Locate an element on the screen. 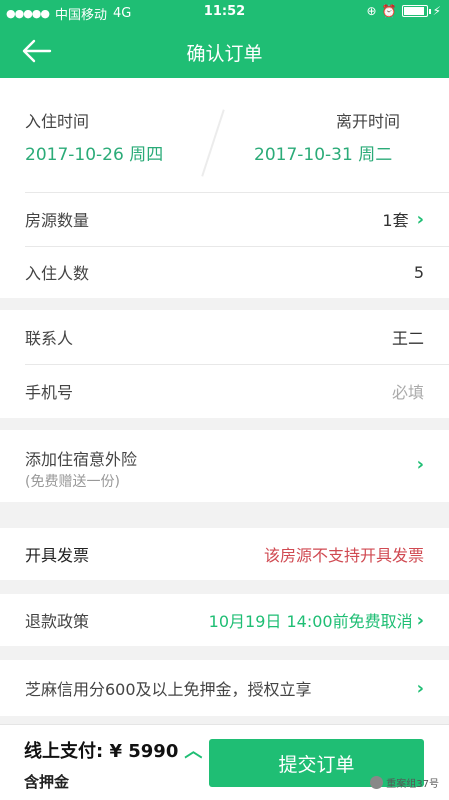 The height and width of the screenshot is (800, 449). guests-label: 入住人数 is located at coordinates (57, 273).